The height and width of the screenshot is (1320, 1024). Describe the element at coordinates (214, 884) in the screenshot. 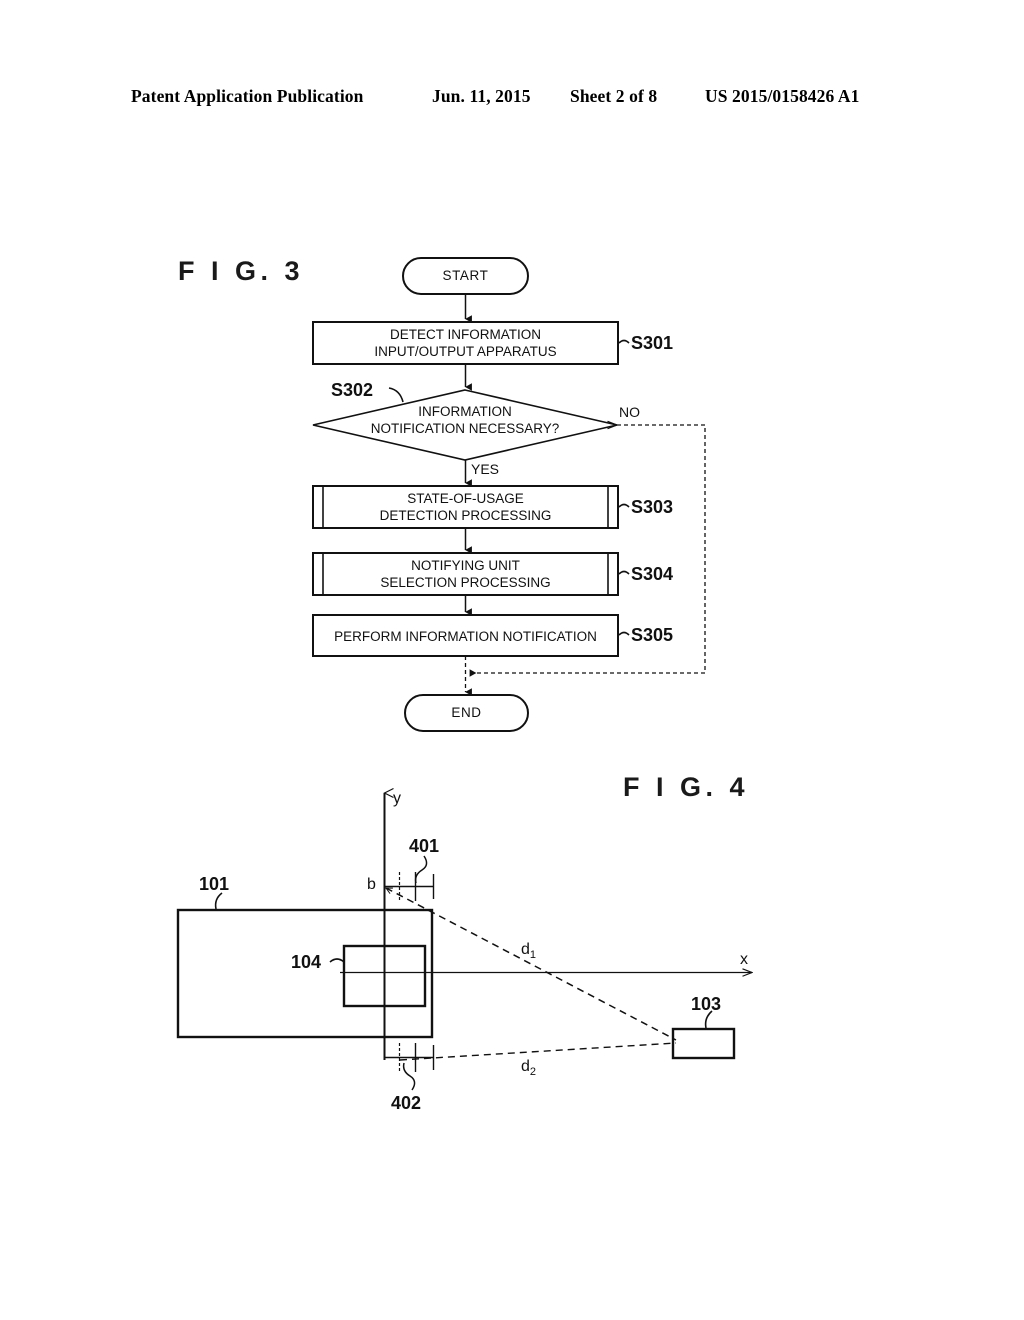

I see `reference-numeral-101: 101` at that location.